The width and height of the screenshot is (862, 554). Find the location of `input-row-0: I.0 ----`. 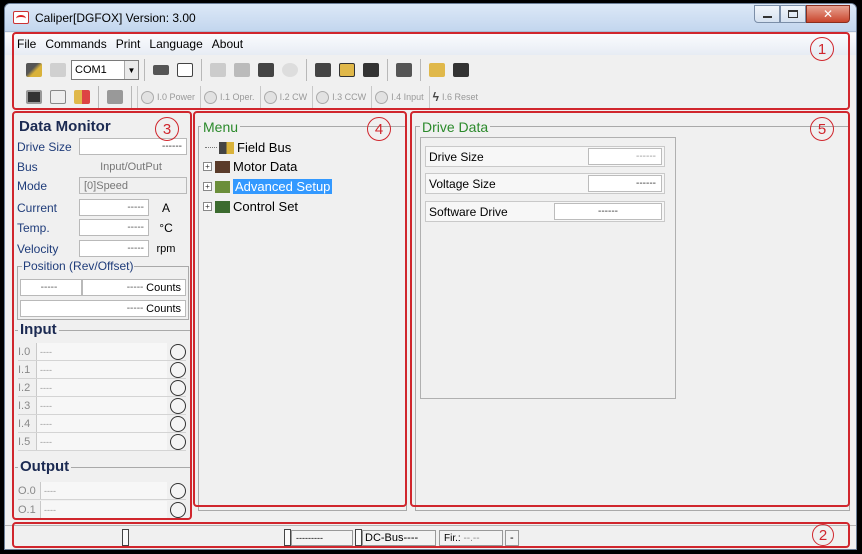

input-row-0: I.0 ---- is located at coordinates (102, 352).